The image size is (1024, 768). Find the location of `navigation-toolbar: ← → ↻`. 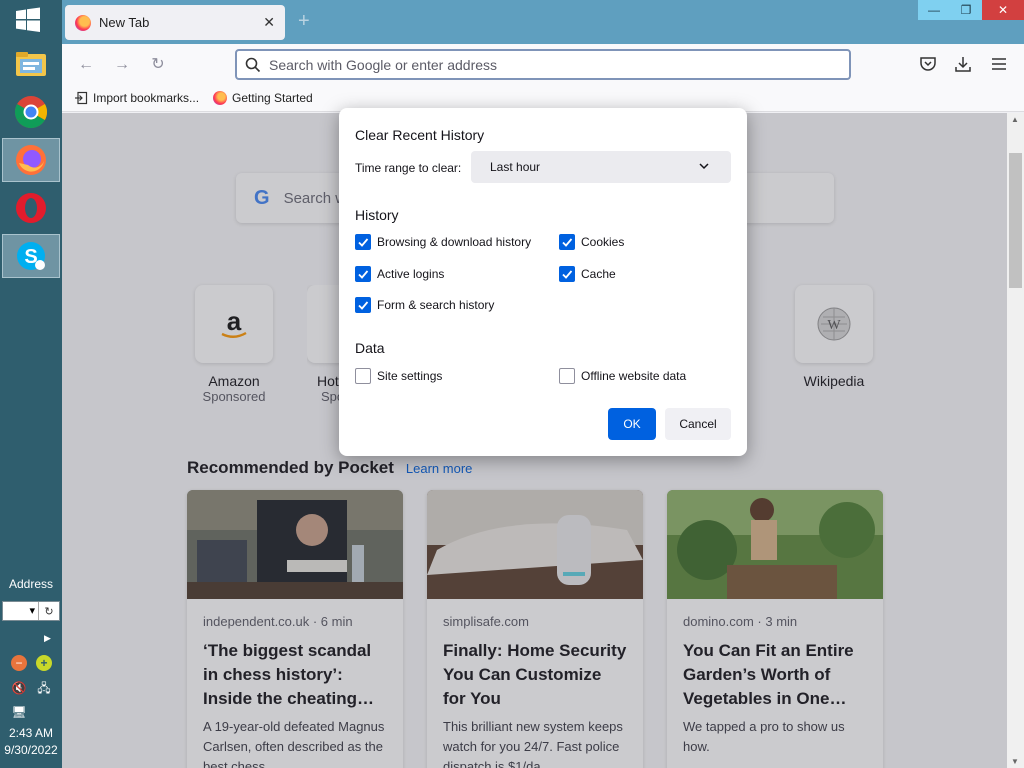

navigation-toolbar: ← → ↻ is located at coordinates (543, 65).